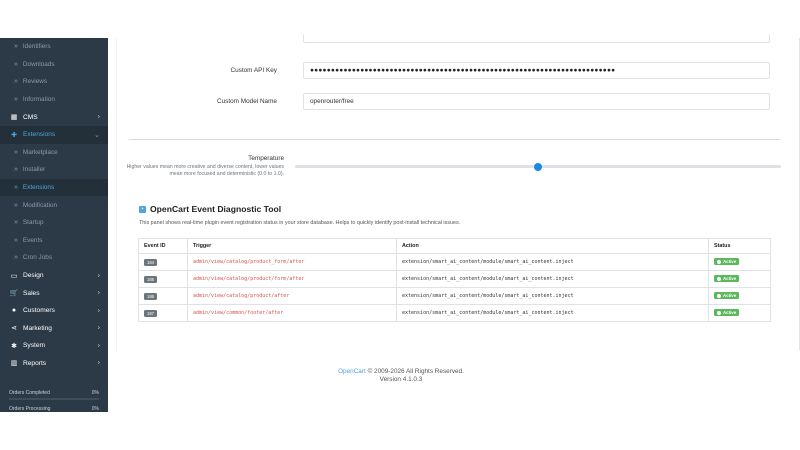  I want to click on sidebar-item-label: Marketplace, so click(40, 152).